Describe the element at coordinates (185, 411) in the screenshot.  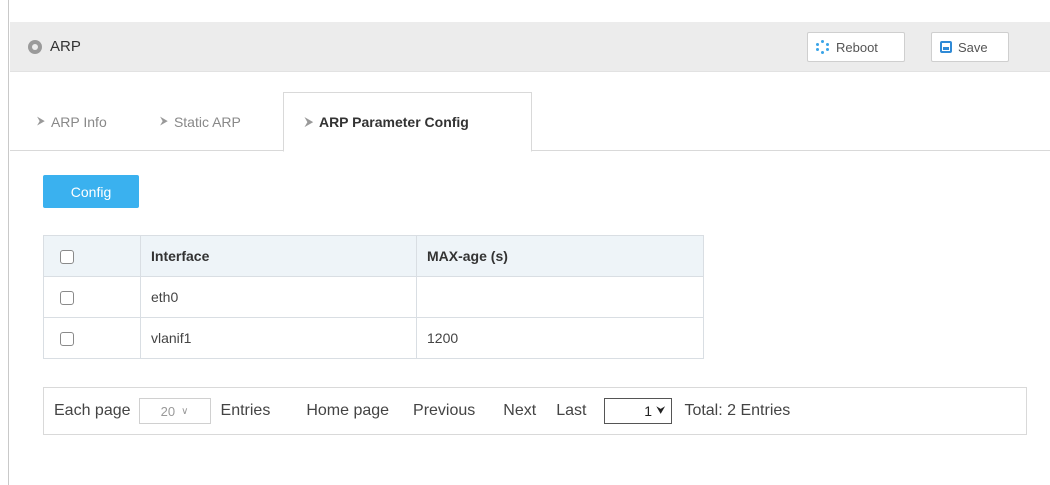
I see `chevron-down-icon: ∨` at that location.